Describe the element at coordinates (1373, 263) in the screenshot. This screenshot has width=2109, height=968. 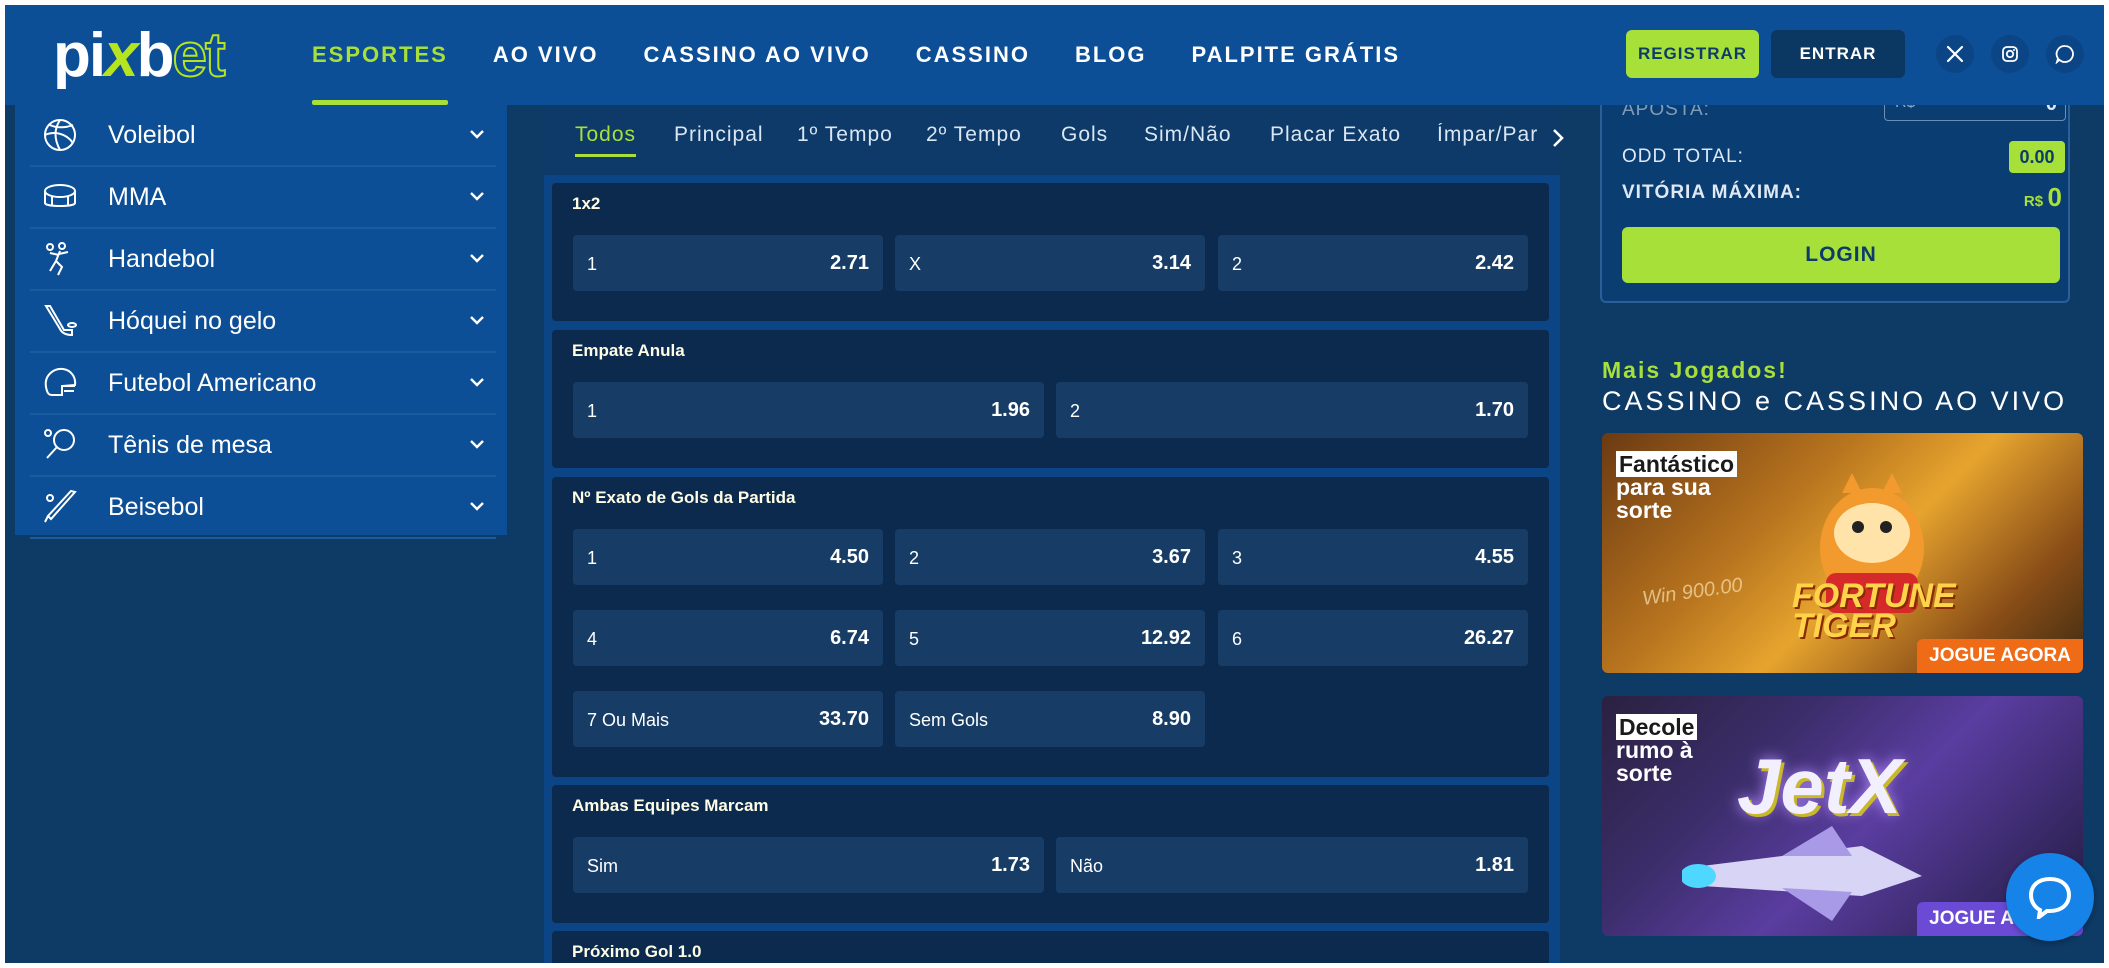
I see `odd-button: 2 2.42` at that location.